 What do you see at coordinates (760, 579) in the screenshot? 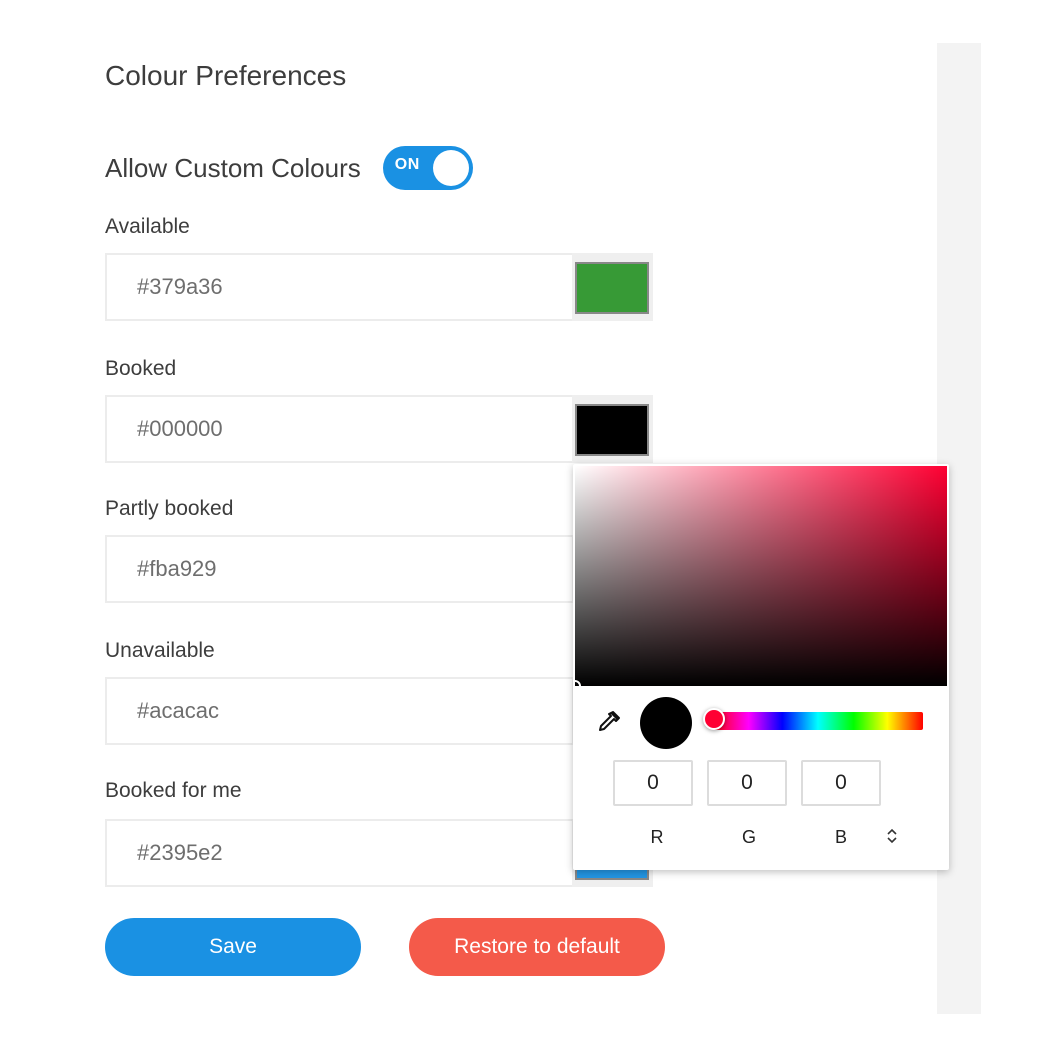
I see `saturation-brightness-area` at bounding box center [760, 579].